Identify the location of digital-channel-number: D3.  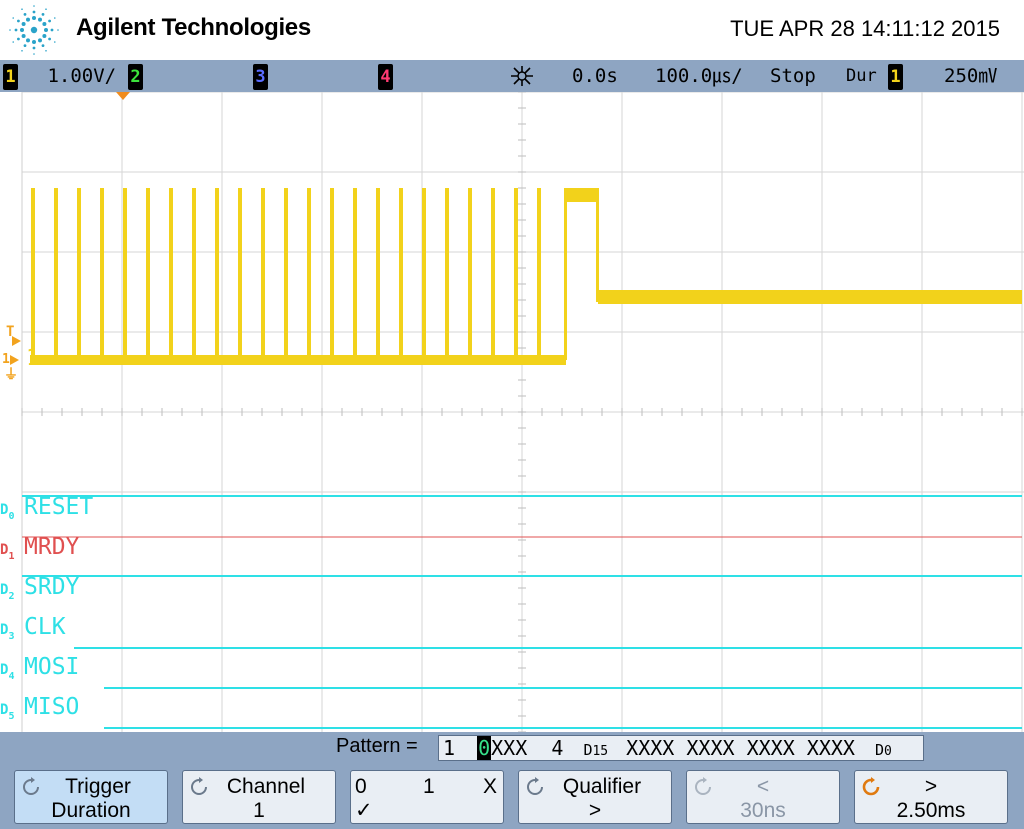
(7, 632).